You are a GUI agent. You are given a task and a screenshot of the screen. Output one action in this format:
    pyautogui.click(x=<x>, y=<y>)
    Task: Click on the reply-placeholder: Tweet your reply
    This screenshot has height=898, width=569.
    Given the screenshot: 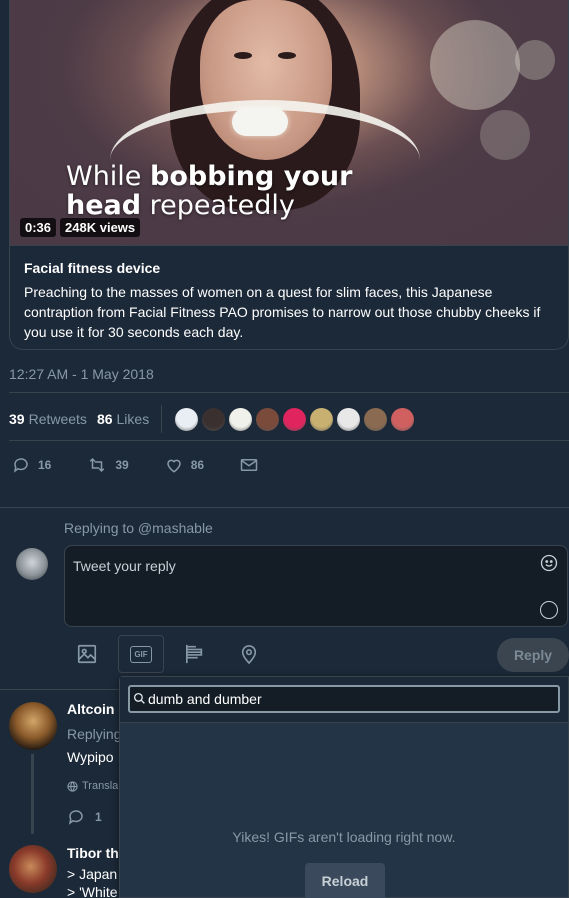 What is the action you would take?
    pyautogui.click(x=124, y=566)
    